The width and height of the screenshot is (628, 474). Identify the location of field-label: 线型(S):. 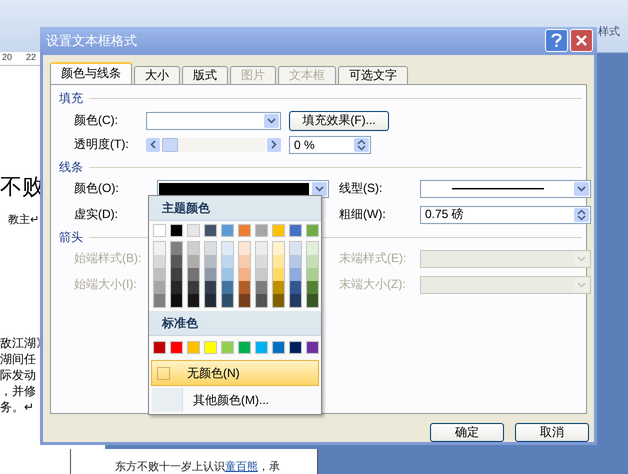
(361, 189).